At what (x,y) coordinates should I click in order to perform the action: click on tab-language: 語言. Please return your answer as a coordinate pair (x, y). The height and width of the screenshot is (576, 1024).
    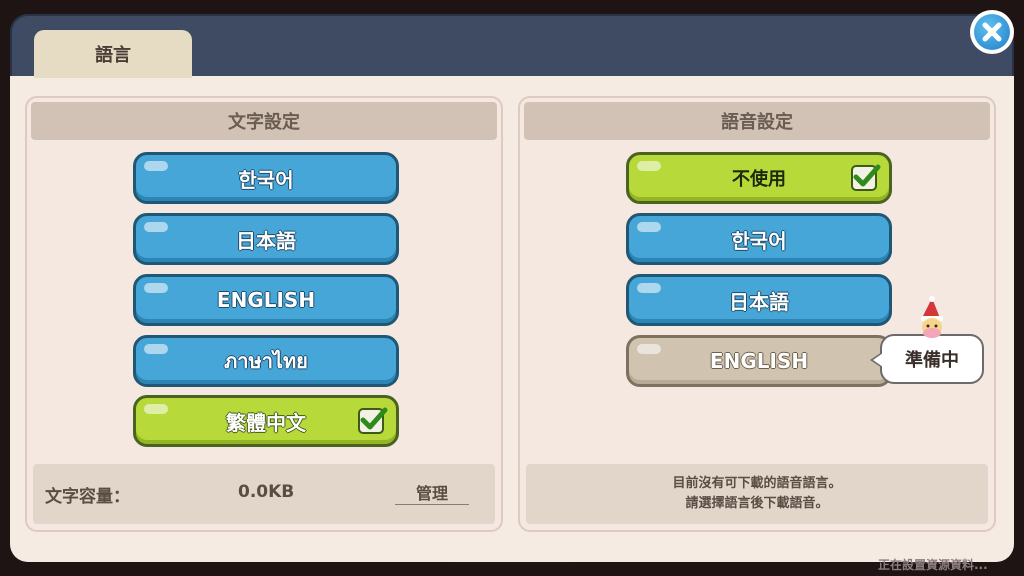
    Looking at the image, I should click on (113, 54).